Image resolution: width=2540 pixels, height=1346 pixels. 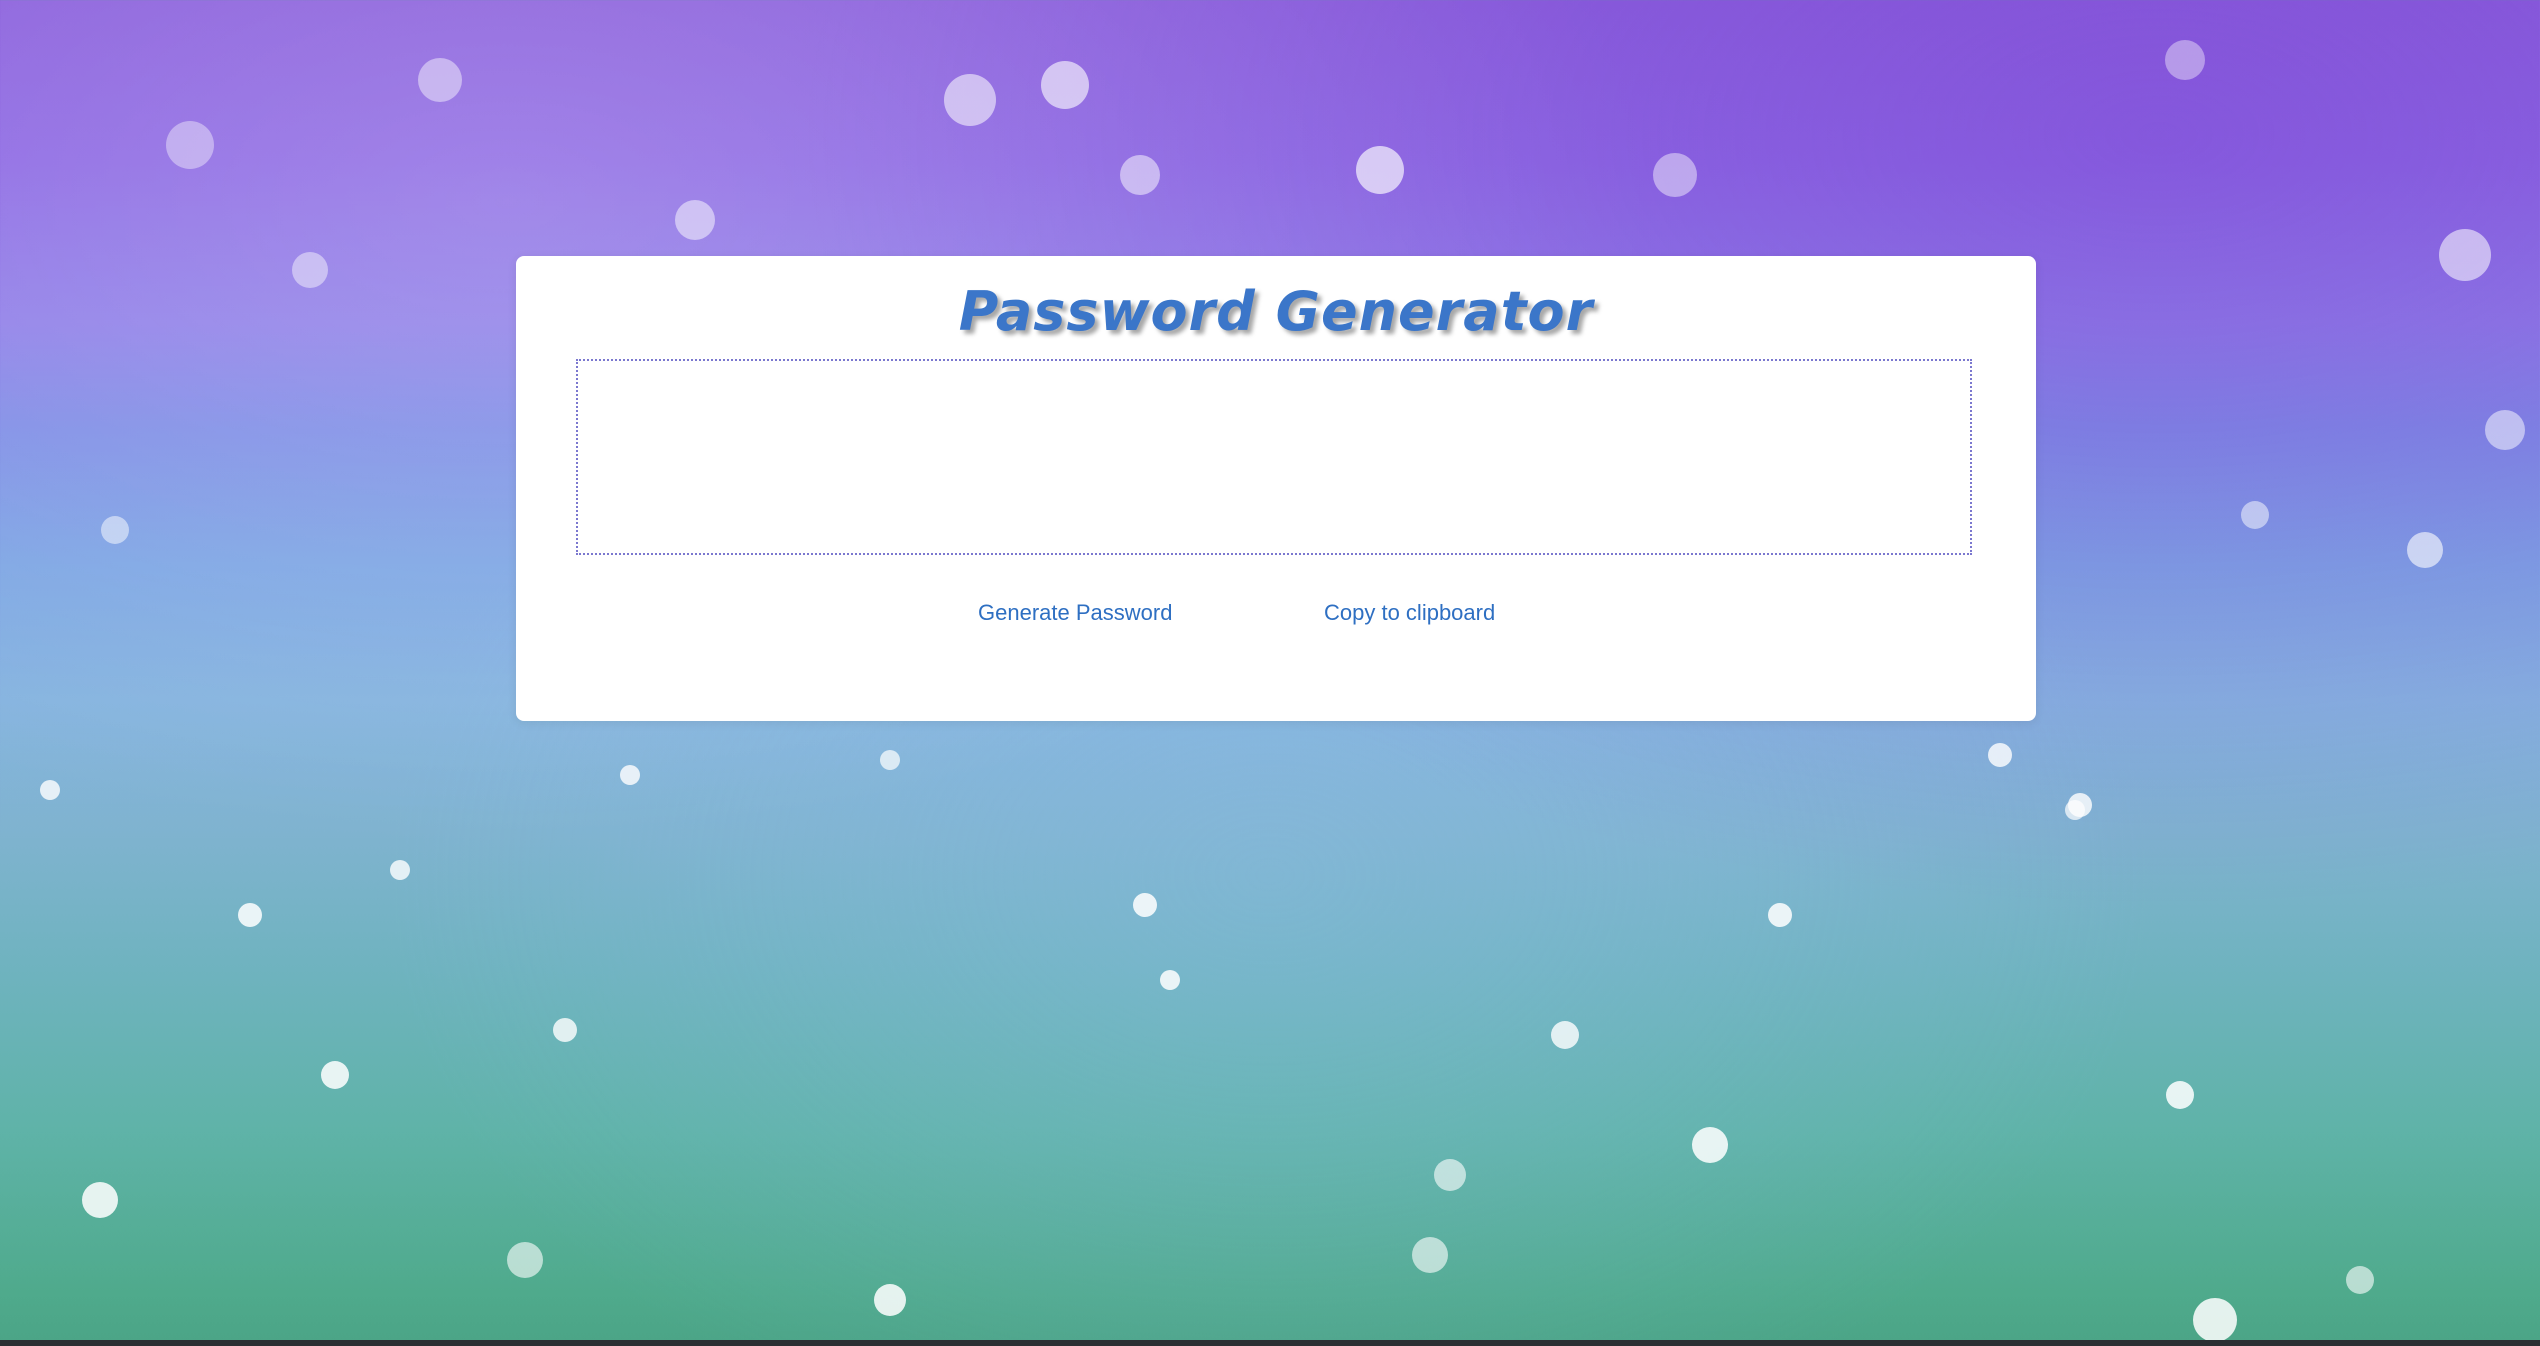 What do you see at coordinates (1075, 613) in the screenshot?
I see `generate-password-button: Generate Password` at bounding box center [1075, 613].